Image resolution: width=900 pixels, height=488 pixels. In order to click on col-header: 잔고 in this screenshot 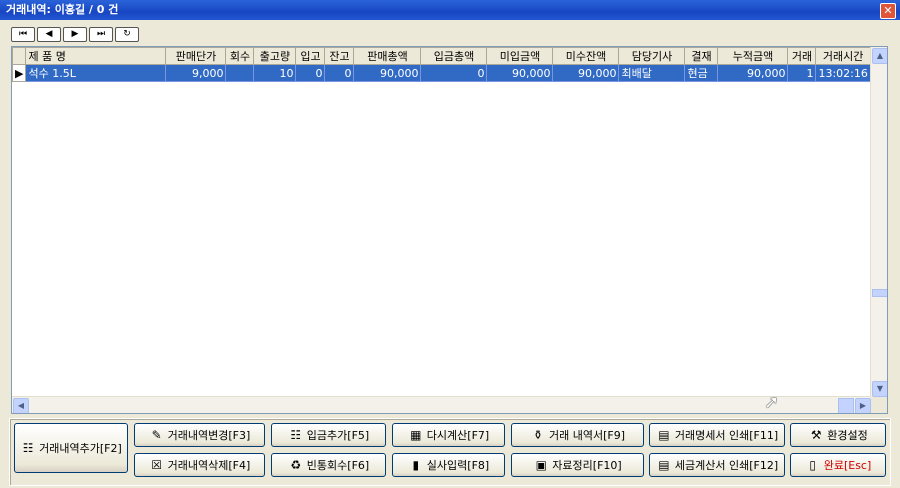, I will do `click(339, 56)`.